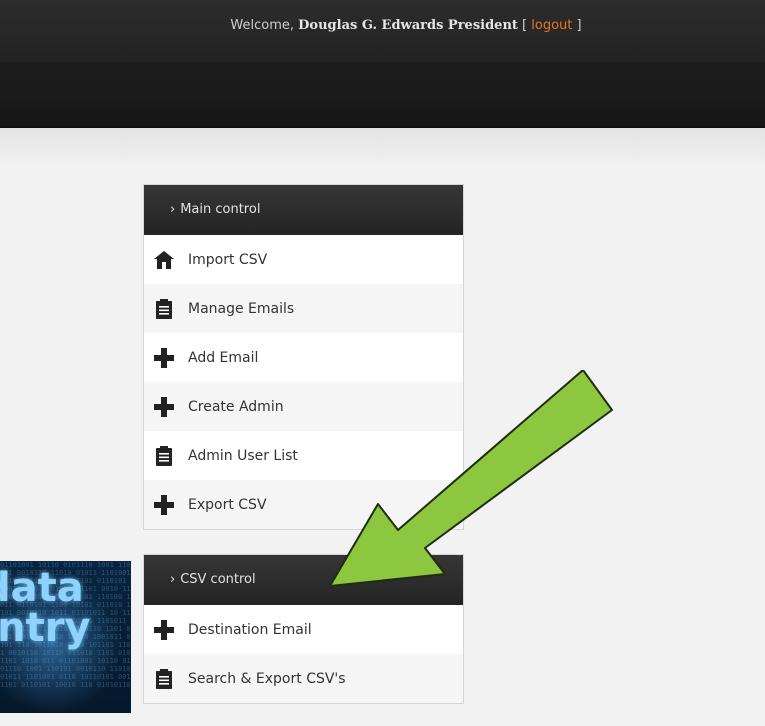  What do you see at coordinates (471, 478) in the screenshot?
I see `green-arrow-icon` at bounding box center [471, 478].